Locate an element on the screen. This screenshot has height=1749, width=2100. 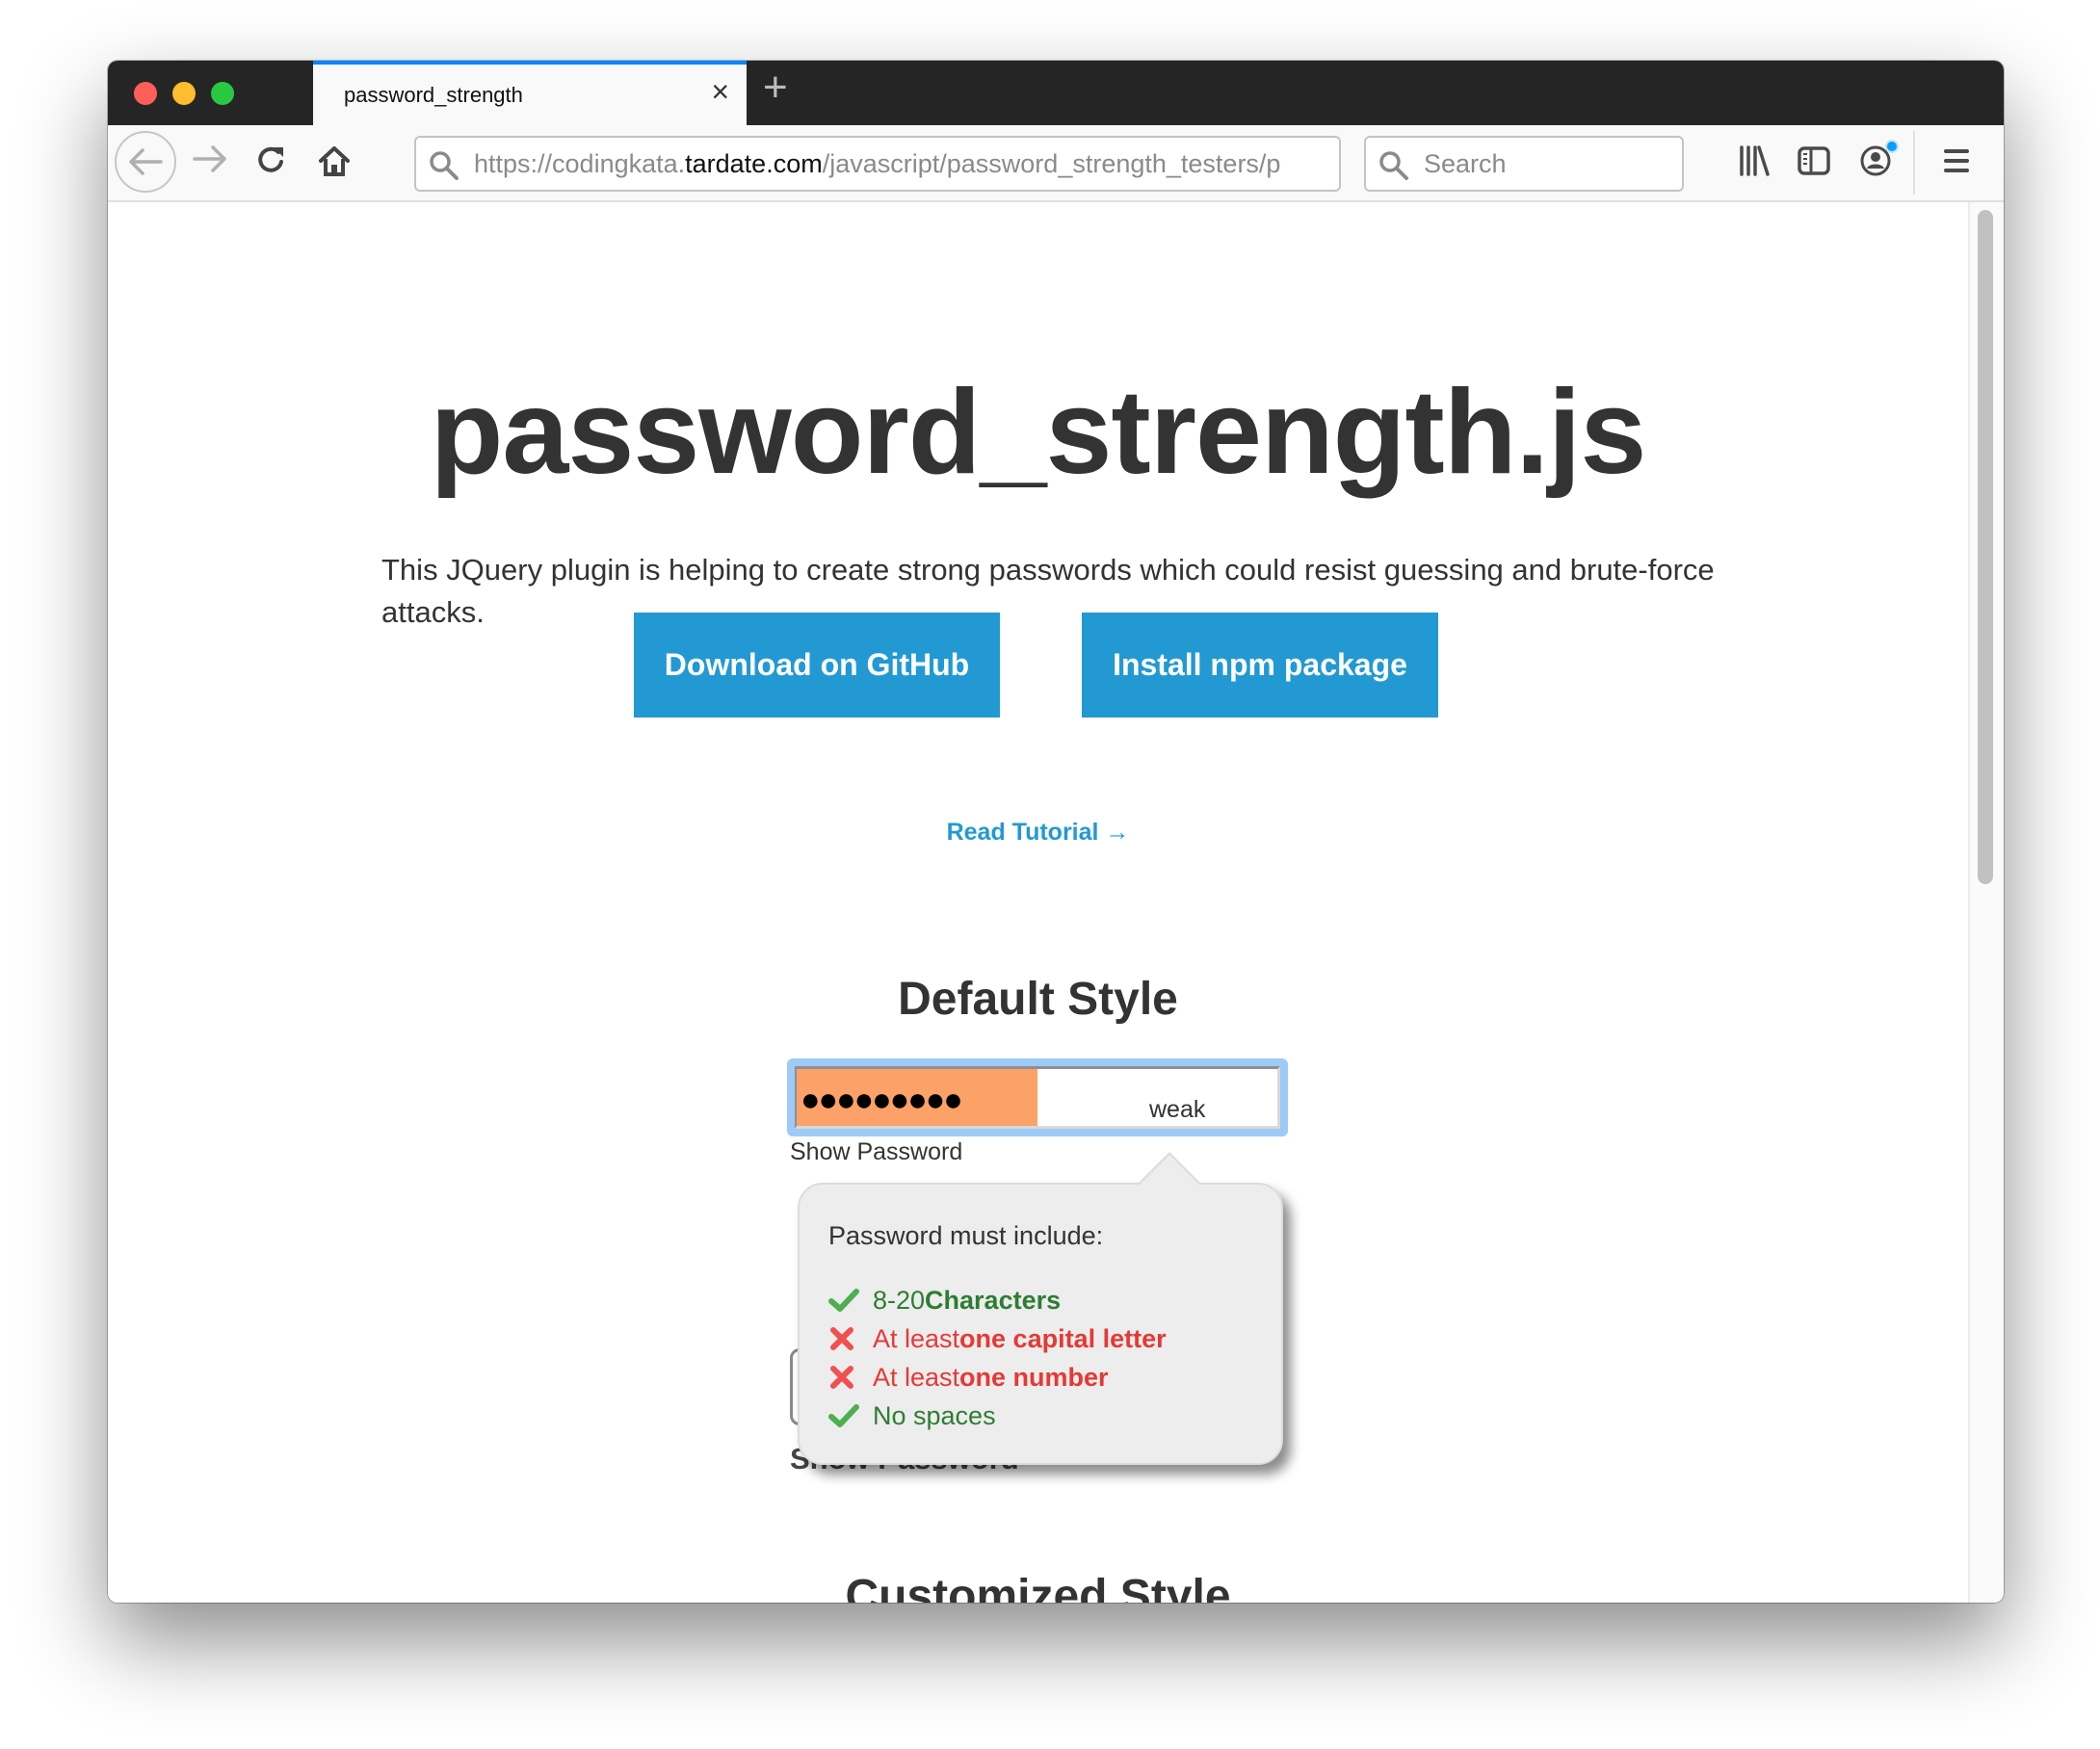
home-icon is located at coordinates (335, 161).